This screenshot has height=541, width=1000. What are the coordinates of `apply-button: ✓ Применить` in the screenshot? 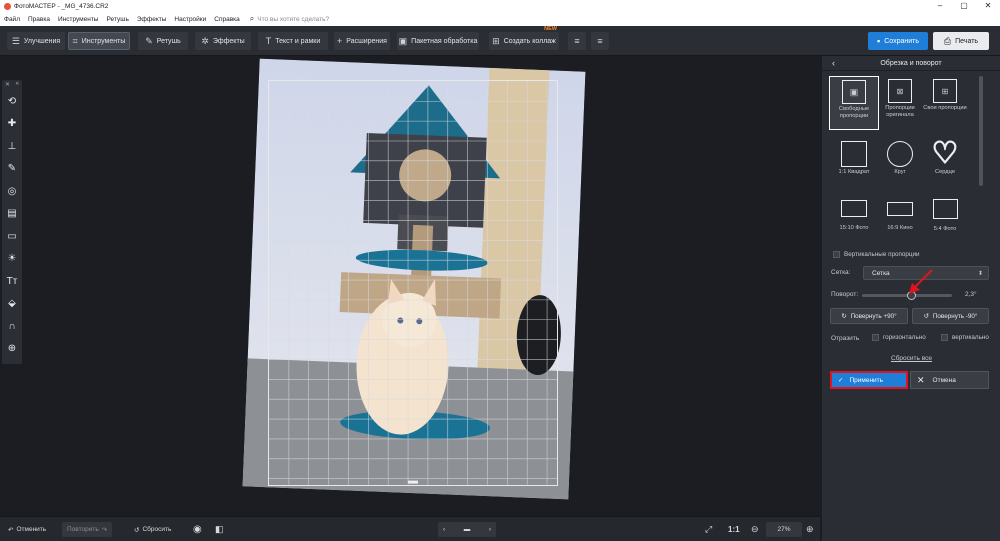 It's located at (869, 380).